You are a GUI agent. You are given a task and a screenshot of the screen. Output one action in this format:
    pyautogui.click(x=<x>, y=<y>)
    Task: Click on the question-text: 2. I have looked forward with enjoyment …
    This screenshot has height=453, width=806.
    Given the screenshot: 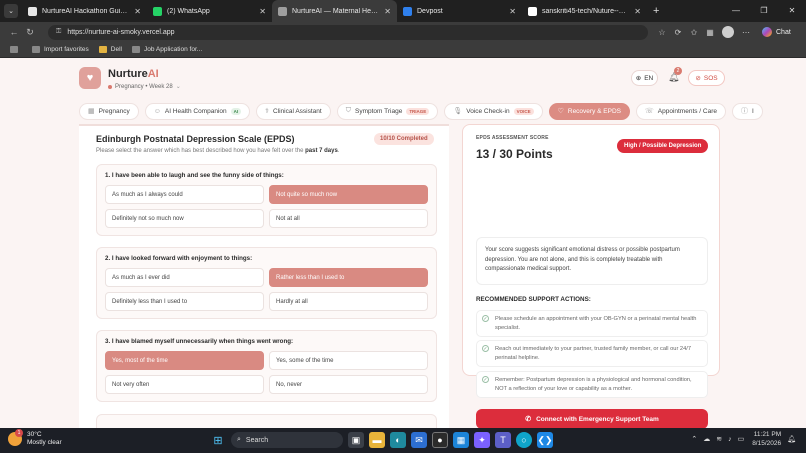 What is the action you would take?
    pyautogui.click(x=179, y=258)
    